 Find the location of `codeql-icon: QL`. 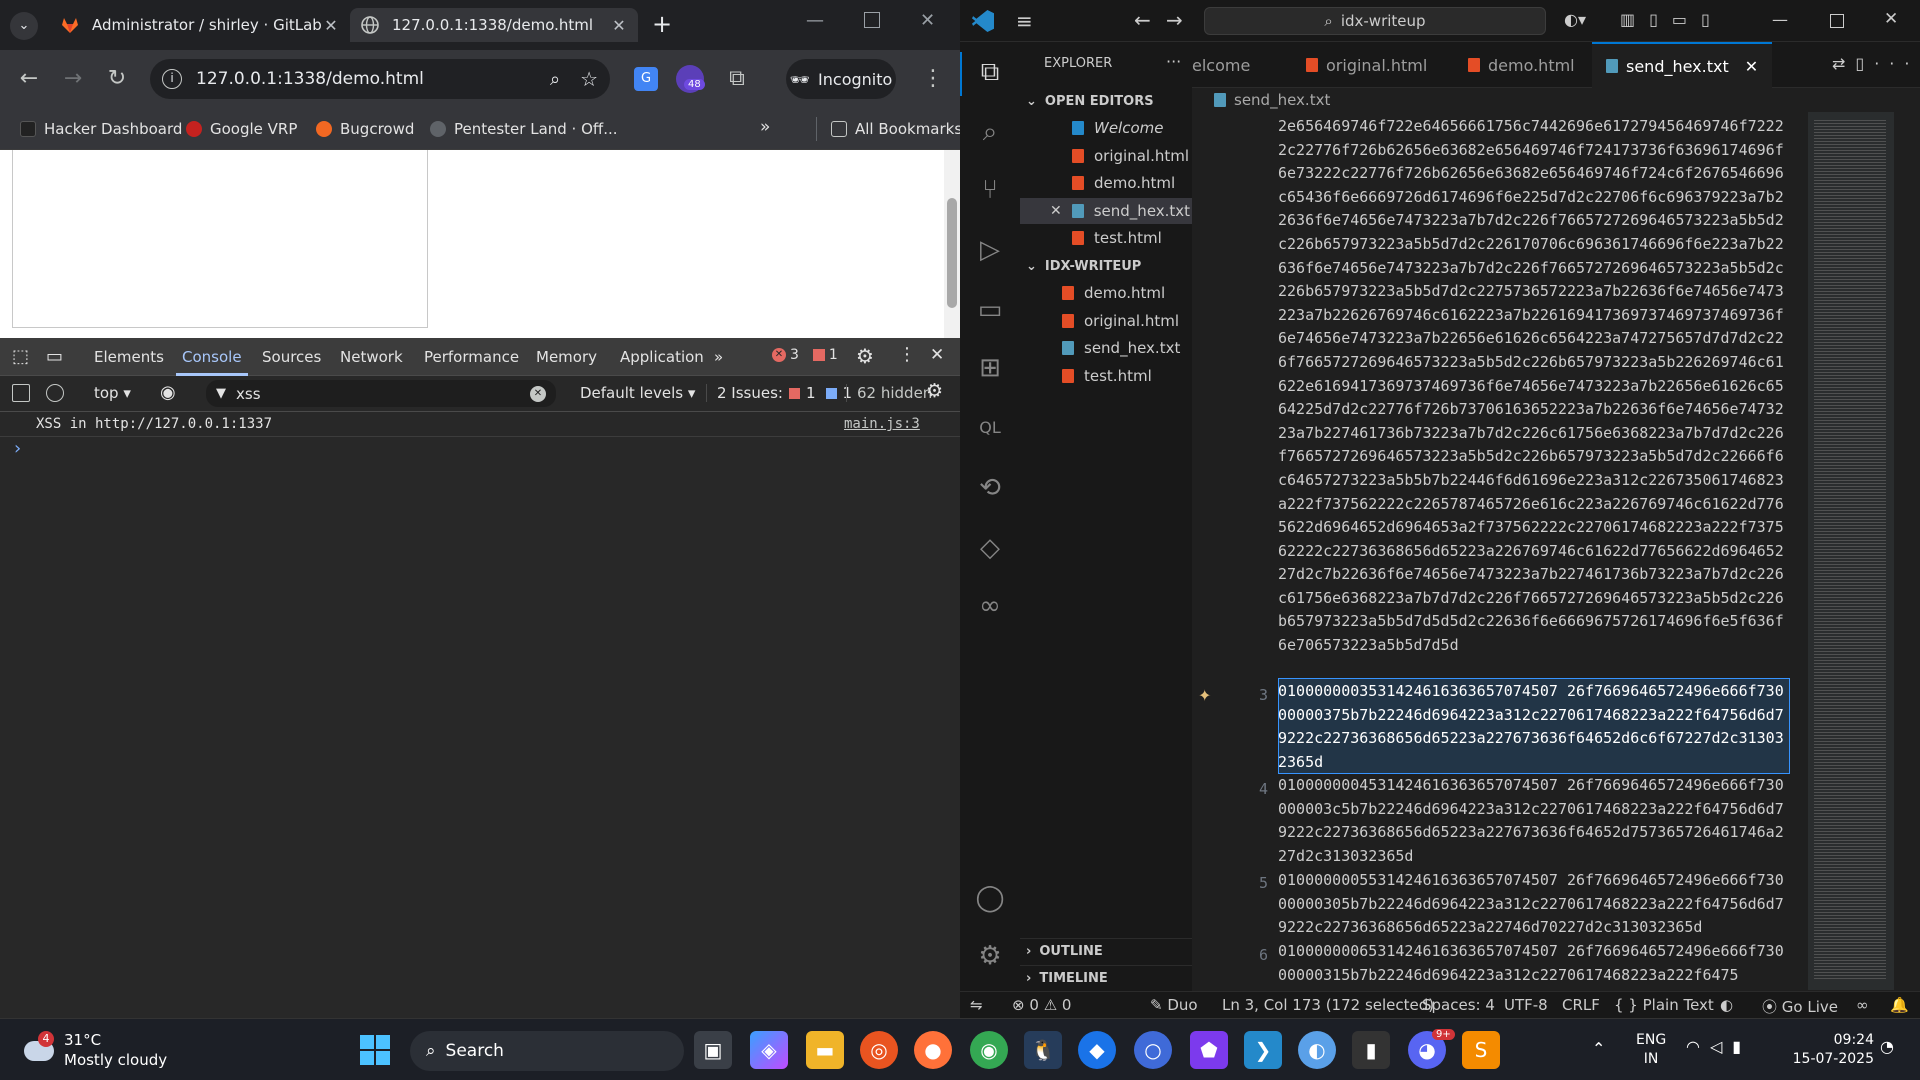

codeql-icon: QL is located at coordinates (990, 428).